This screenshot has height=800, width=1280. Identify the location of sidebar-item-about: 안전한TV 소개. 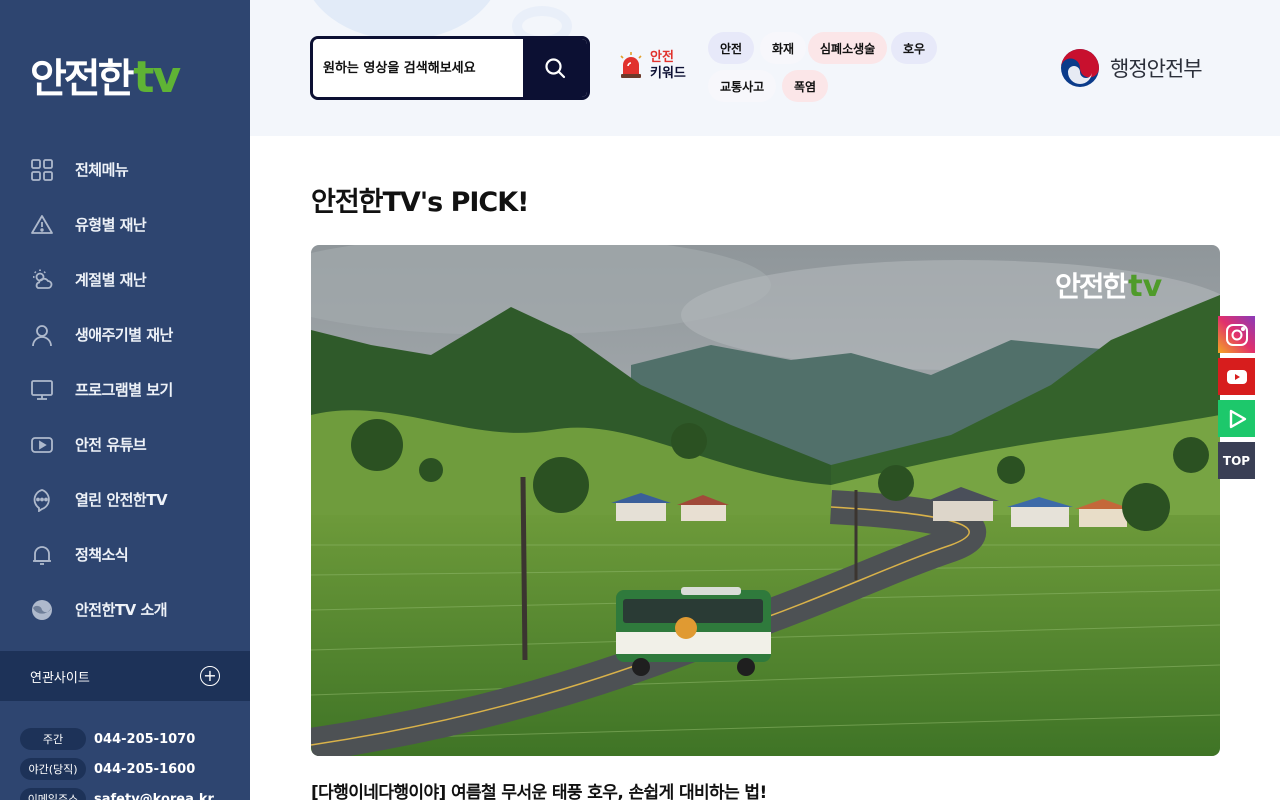
(125, 609).